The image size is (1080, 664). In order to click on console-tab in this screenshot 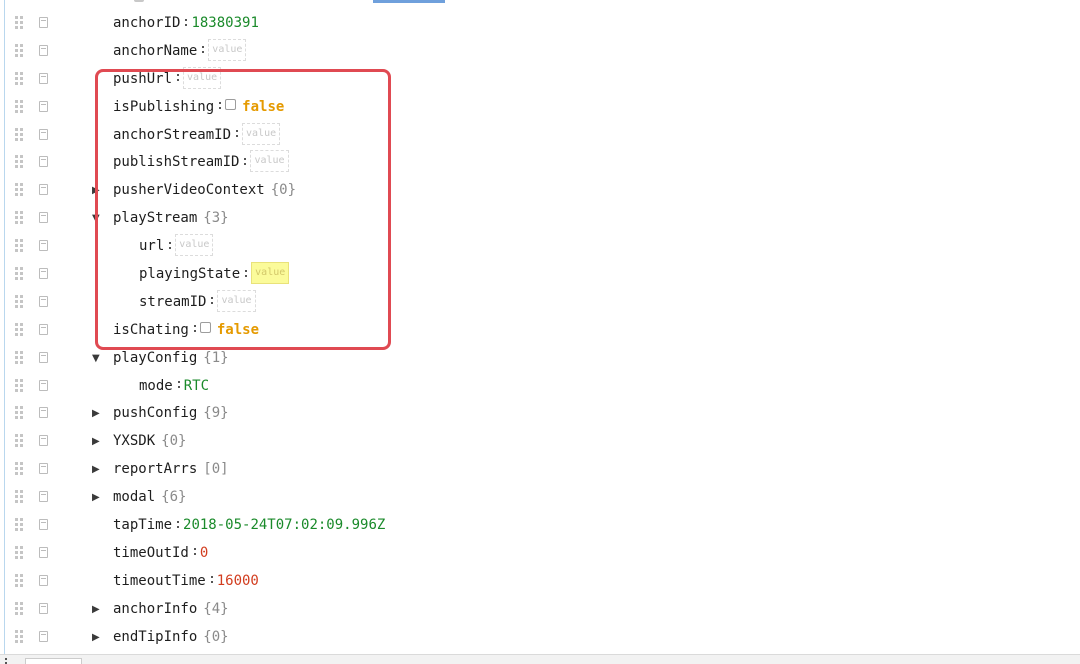, I will do `click(53, 661)`.